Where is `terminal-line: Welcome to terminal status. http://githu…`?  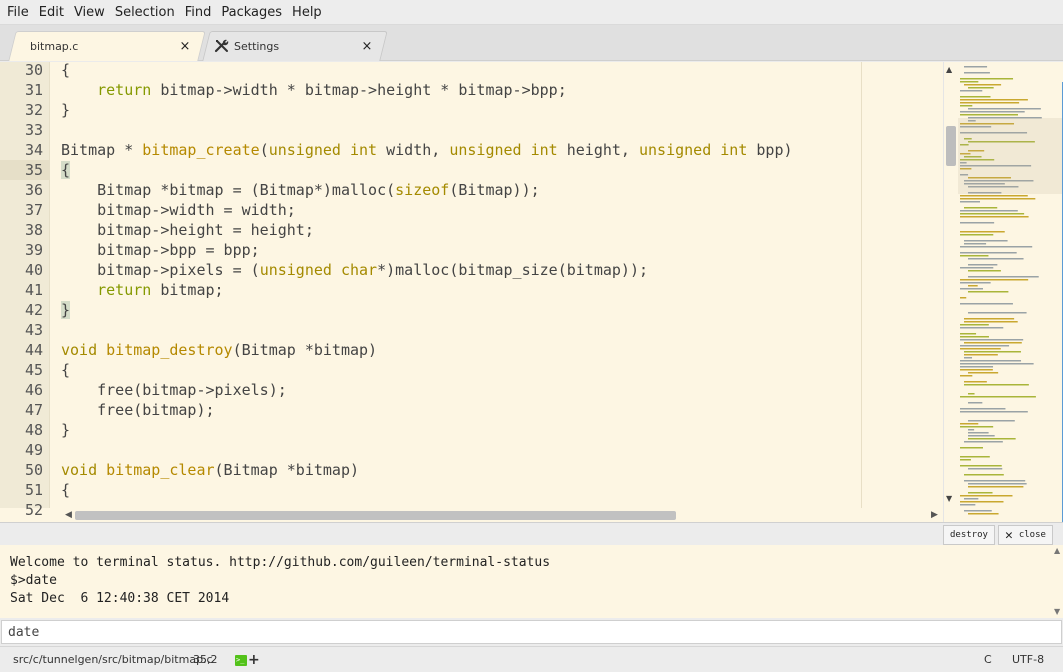
terminal-line: Welcome to terminal status. http://githu… is located at coordinates (280, 562).